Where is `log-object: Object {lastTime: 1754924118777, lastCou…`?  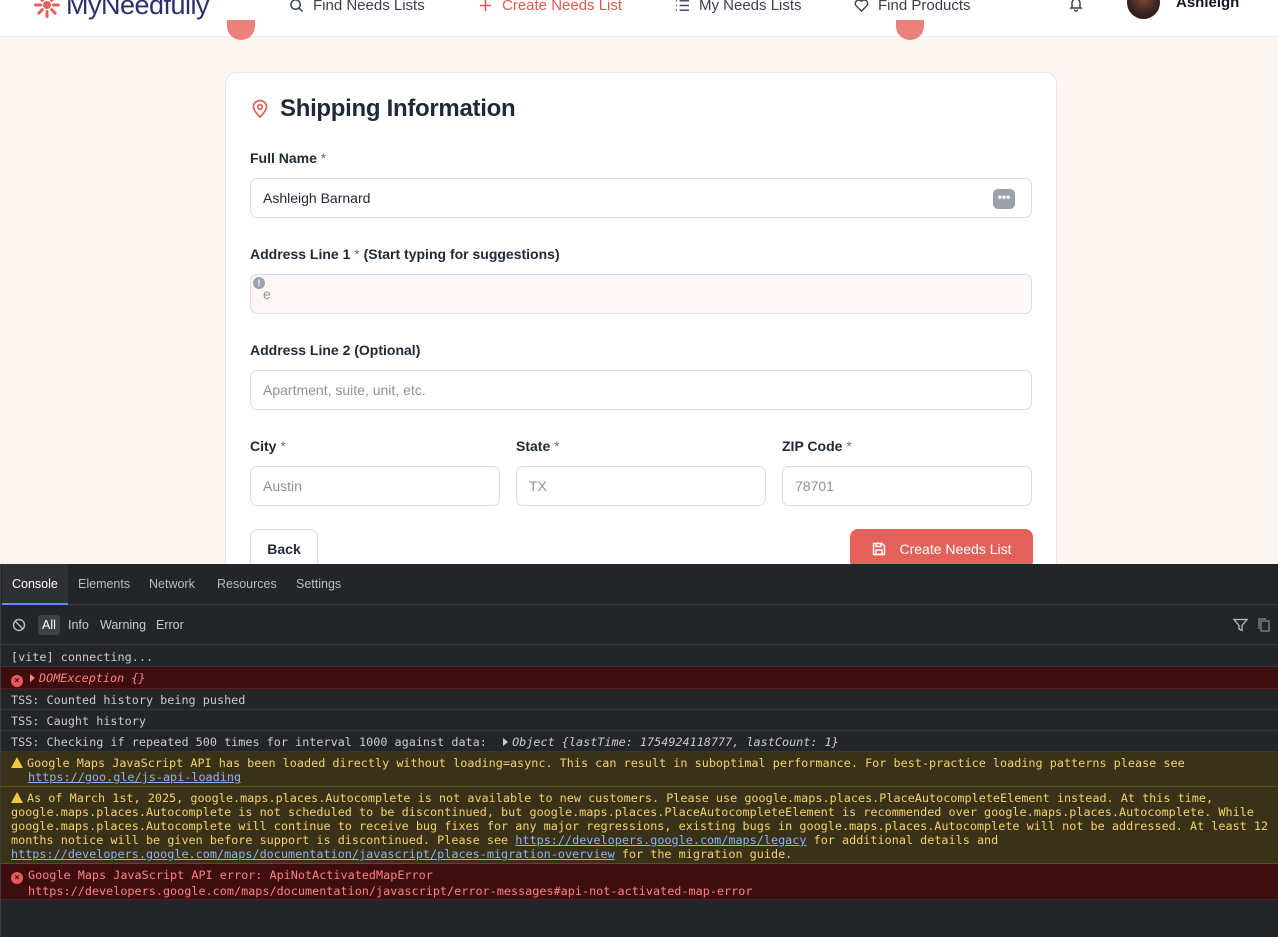 log-object: Object {lastTime: 1754924118777, lastCou… is located at coordinates (675, 742).